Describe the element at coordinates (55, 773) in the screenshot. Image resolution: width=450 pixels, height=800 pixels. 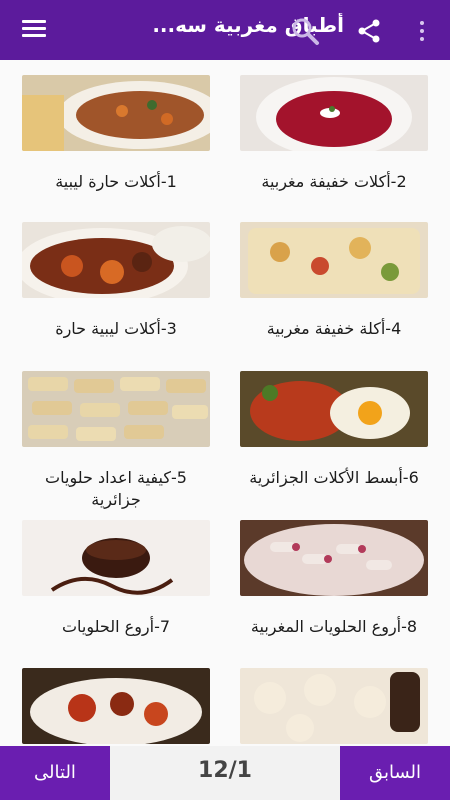
I see `next-button: التالى` at that location.